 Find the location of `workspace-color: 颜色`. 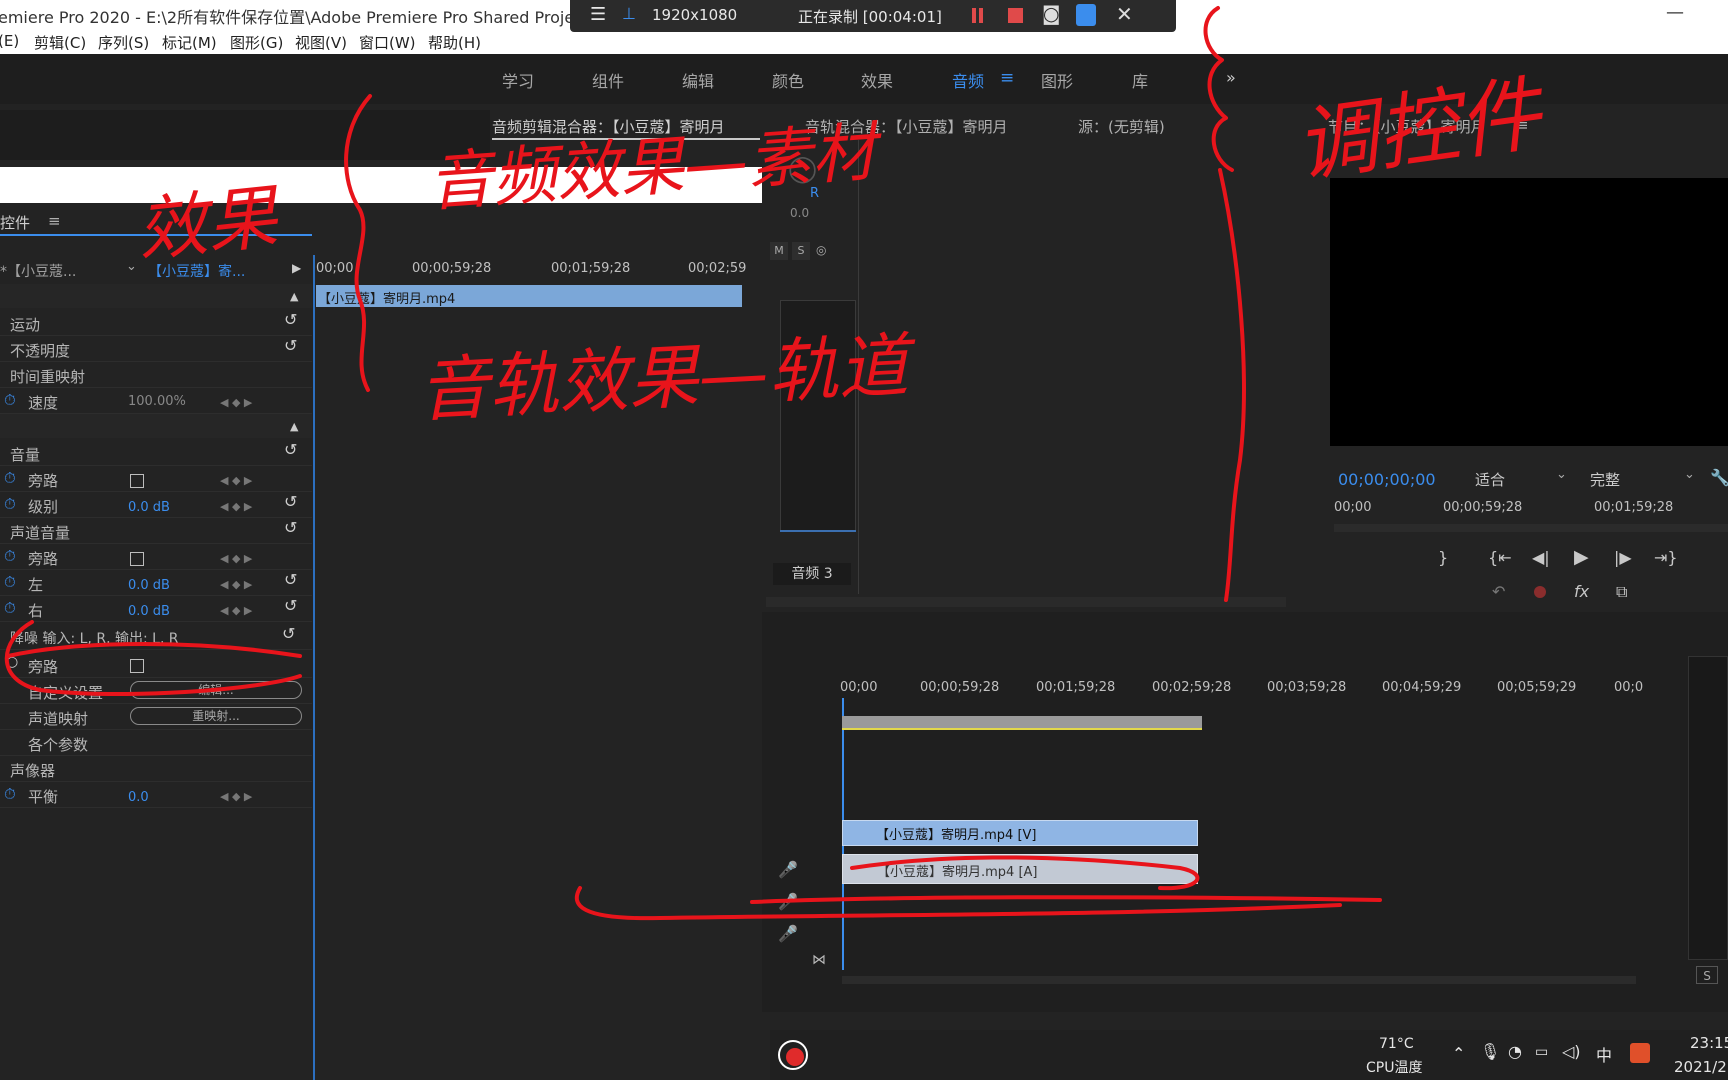

workspace-color: 颜色 is located at coordinates (788, 80).